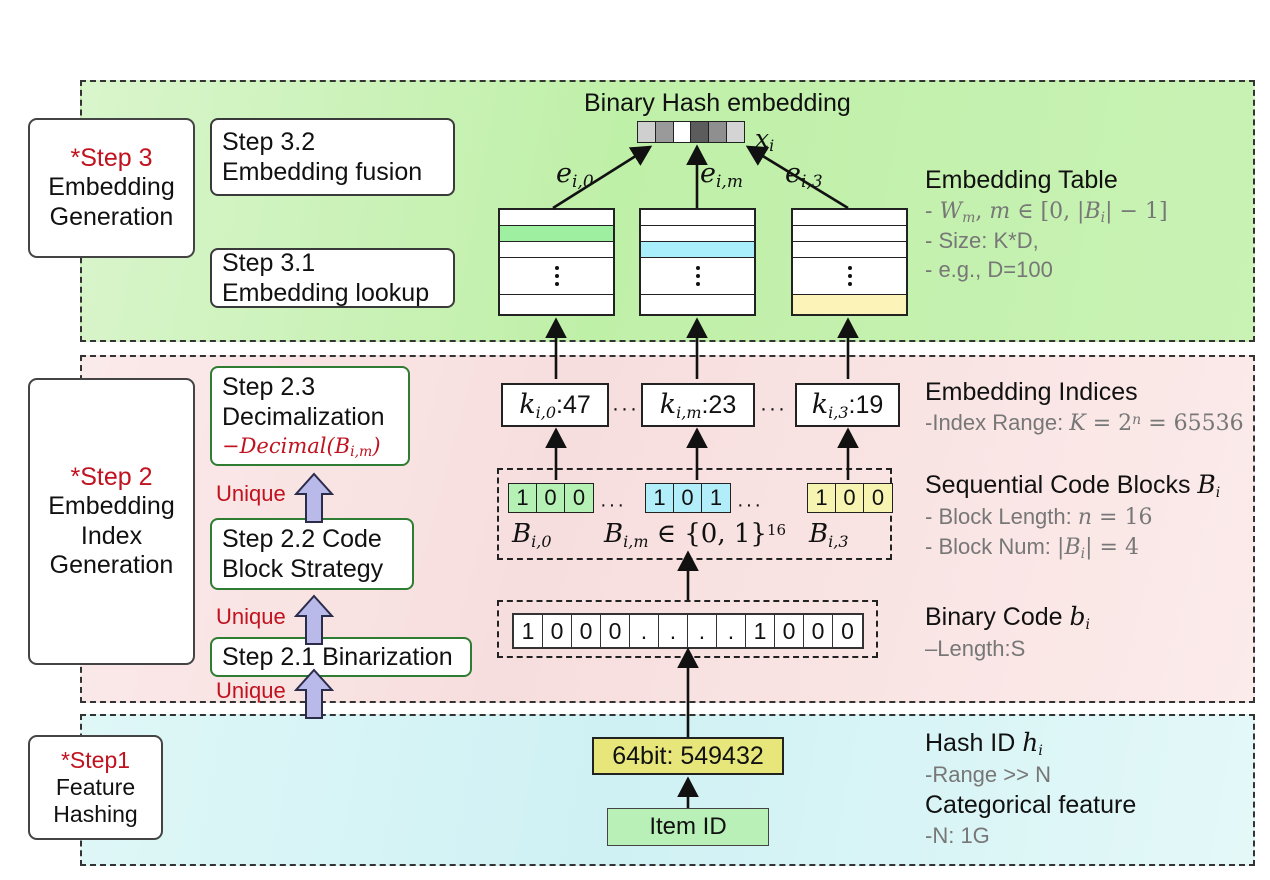  I want to click on annotation-embedding-table-line1: - Size: K*D,, so click(982, 241).